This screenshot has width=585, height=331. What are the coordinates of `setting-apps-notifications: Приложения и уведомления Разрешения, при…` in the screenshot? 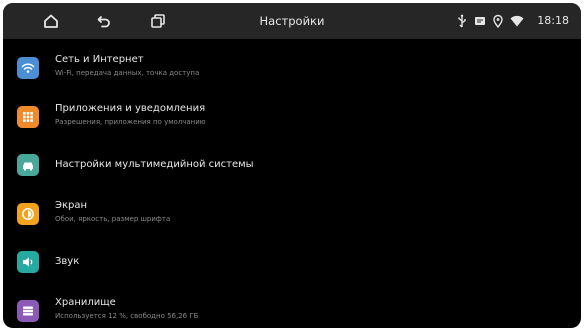 It's located at (292, 118).